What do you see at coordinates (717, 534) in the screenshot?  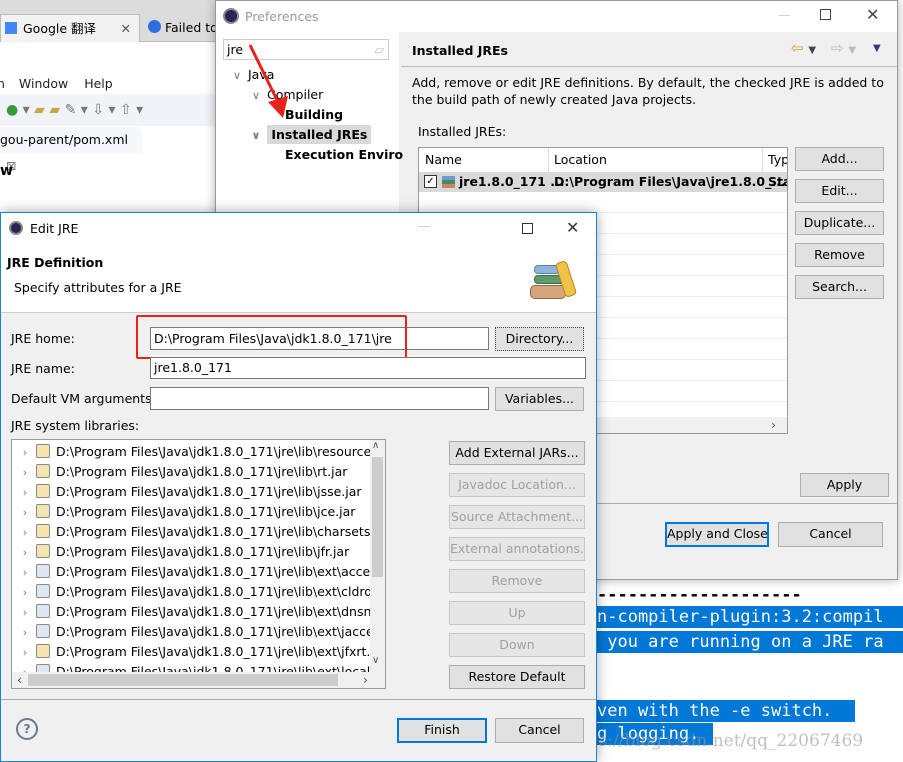 I see `apply-and-close-button: Apply and Close` at bounding box center [717, 534].